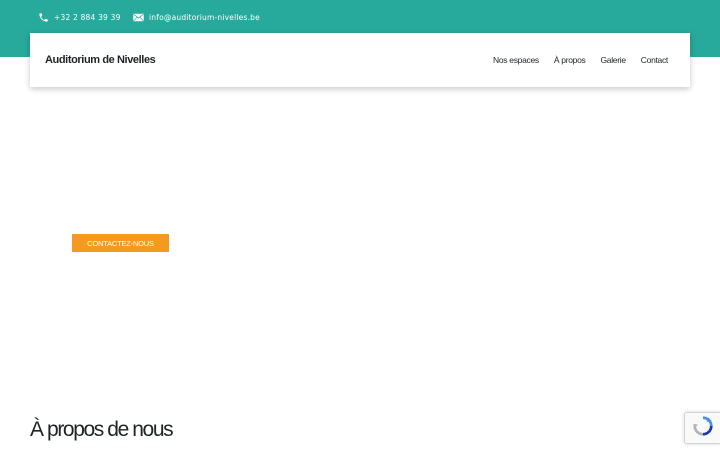  I want to click on nav-link-nos-espaces: Nos espaces, so click(516, 60).